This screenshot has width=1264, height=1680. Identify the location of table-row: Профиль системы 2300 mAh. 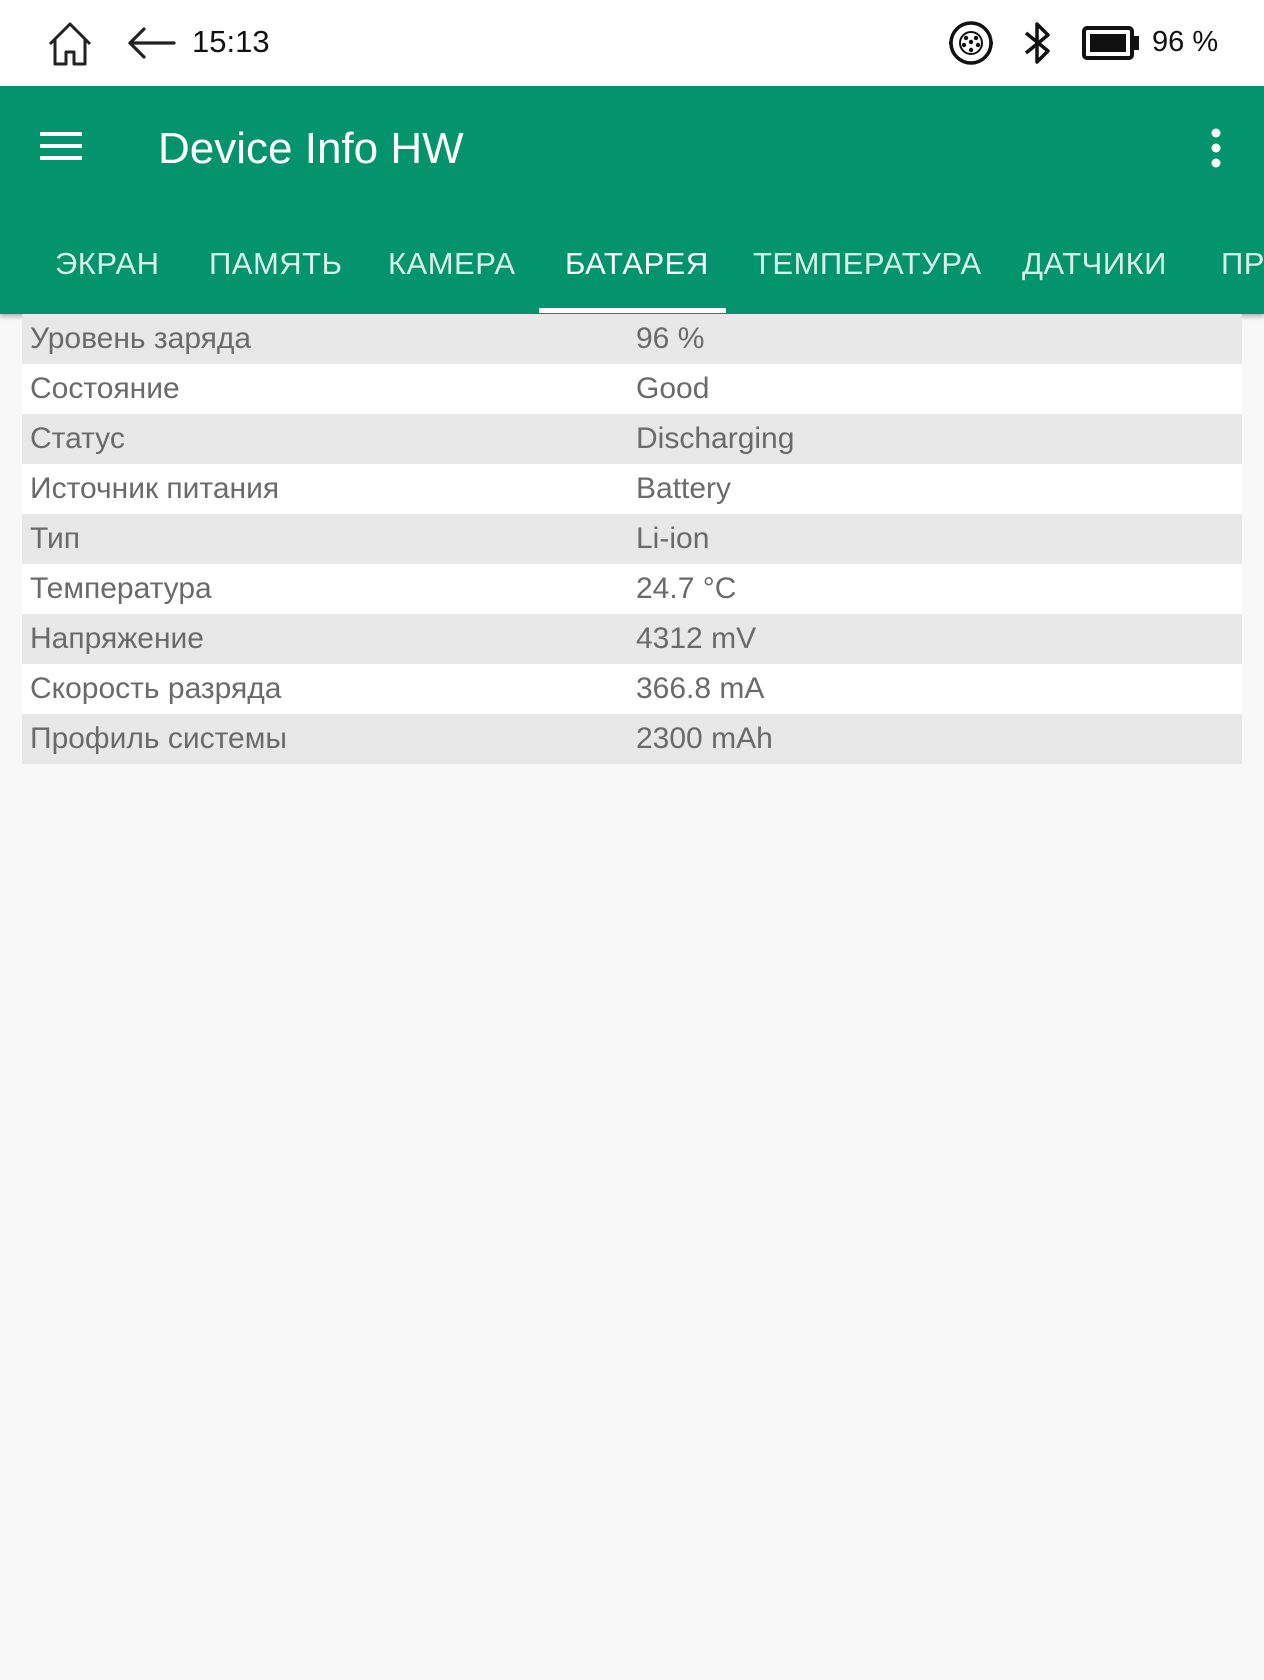
(632, 739).